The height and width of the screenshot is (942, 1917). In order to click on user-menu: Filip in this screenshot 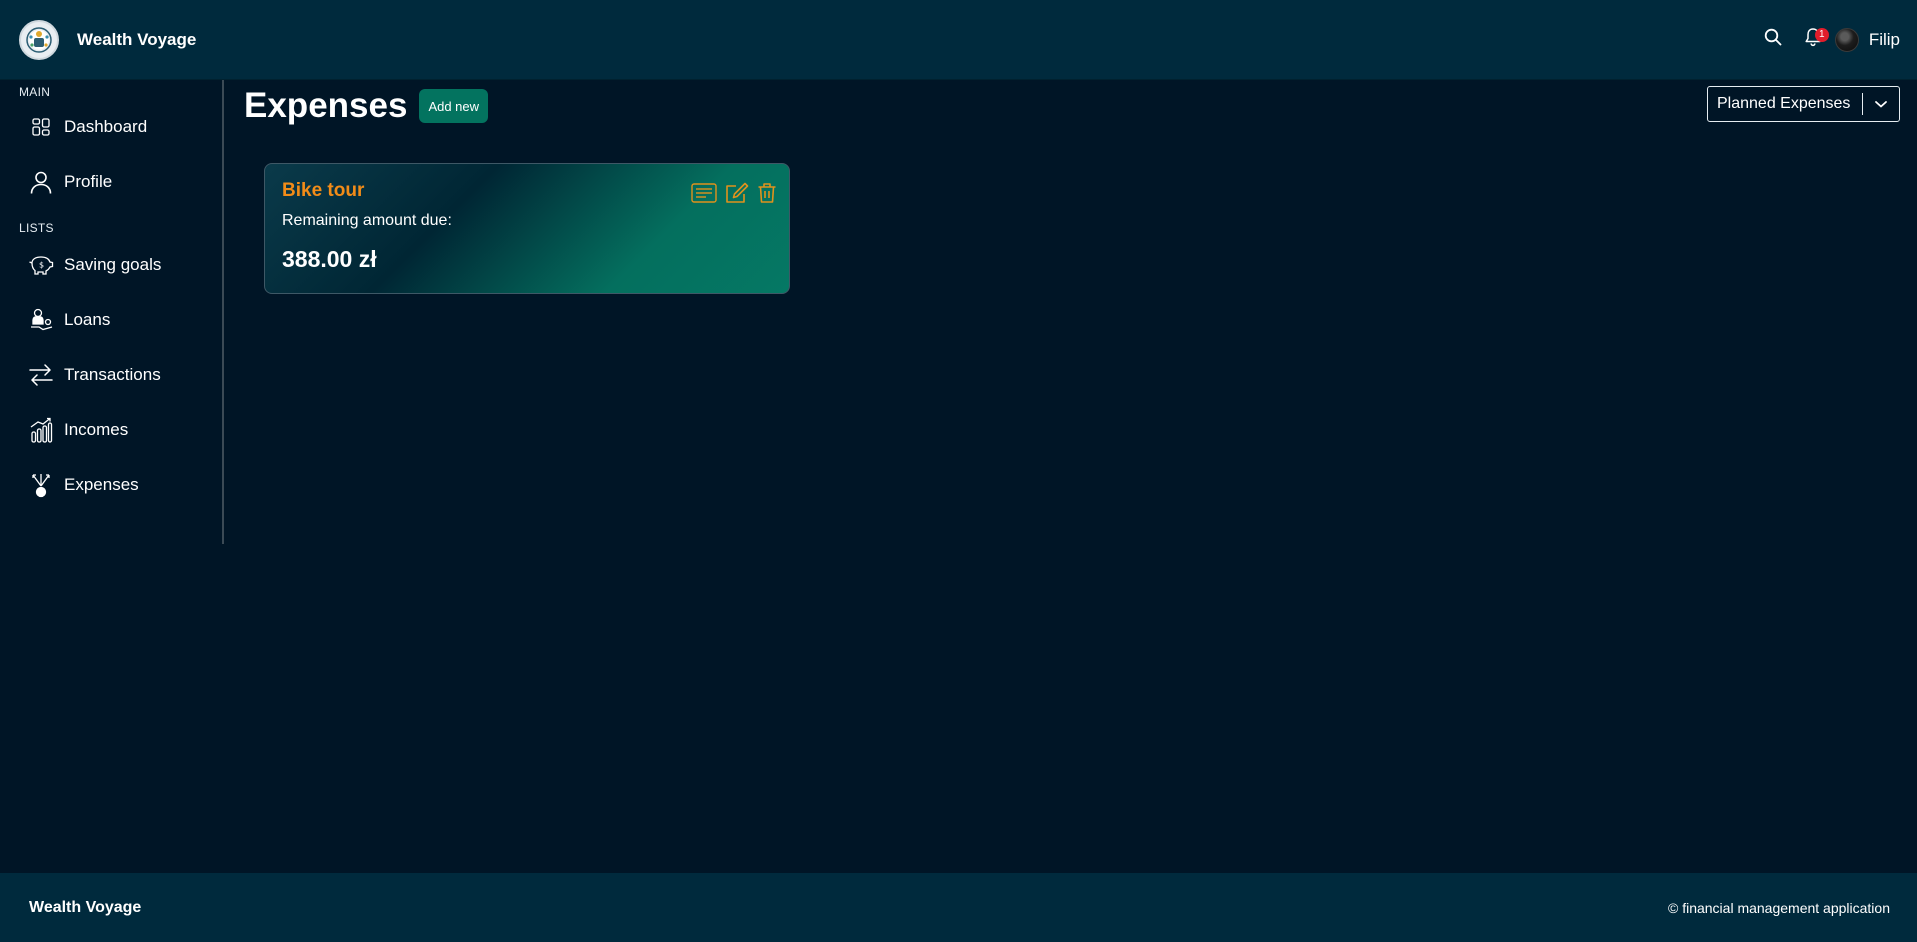, I will do `click(1867, 39)`.